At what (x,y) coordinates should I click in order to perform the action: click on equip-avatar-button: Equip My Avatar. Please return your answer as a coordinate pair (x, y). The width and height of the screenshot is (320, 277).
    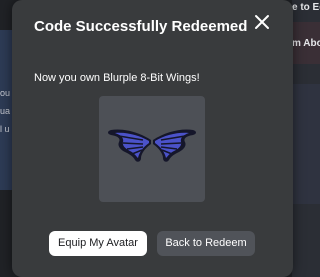
    Looking at the image, I should click on (98, 243).